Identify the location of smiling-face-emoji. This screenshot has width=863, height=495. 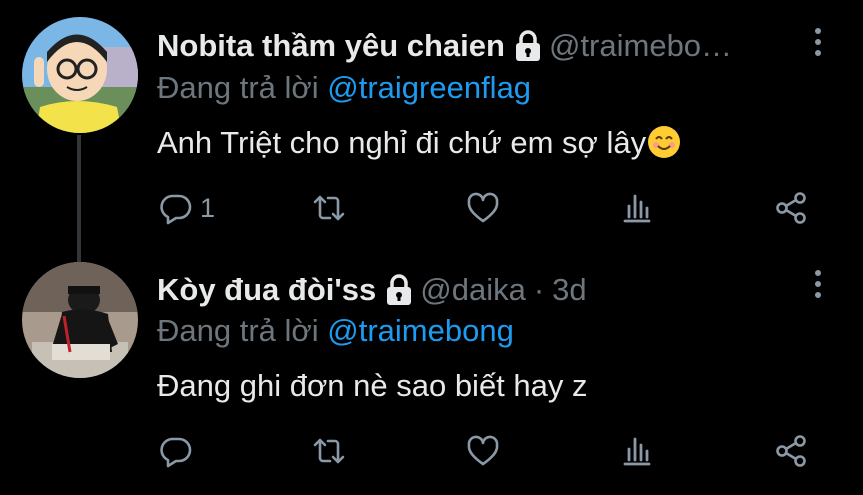
(664, 142).